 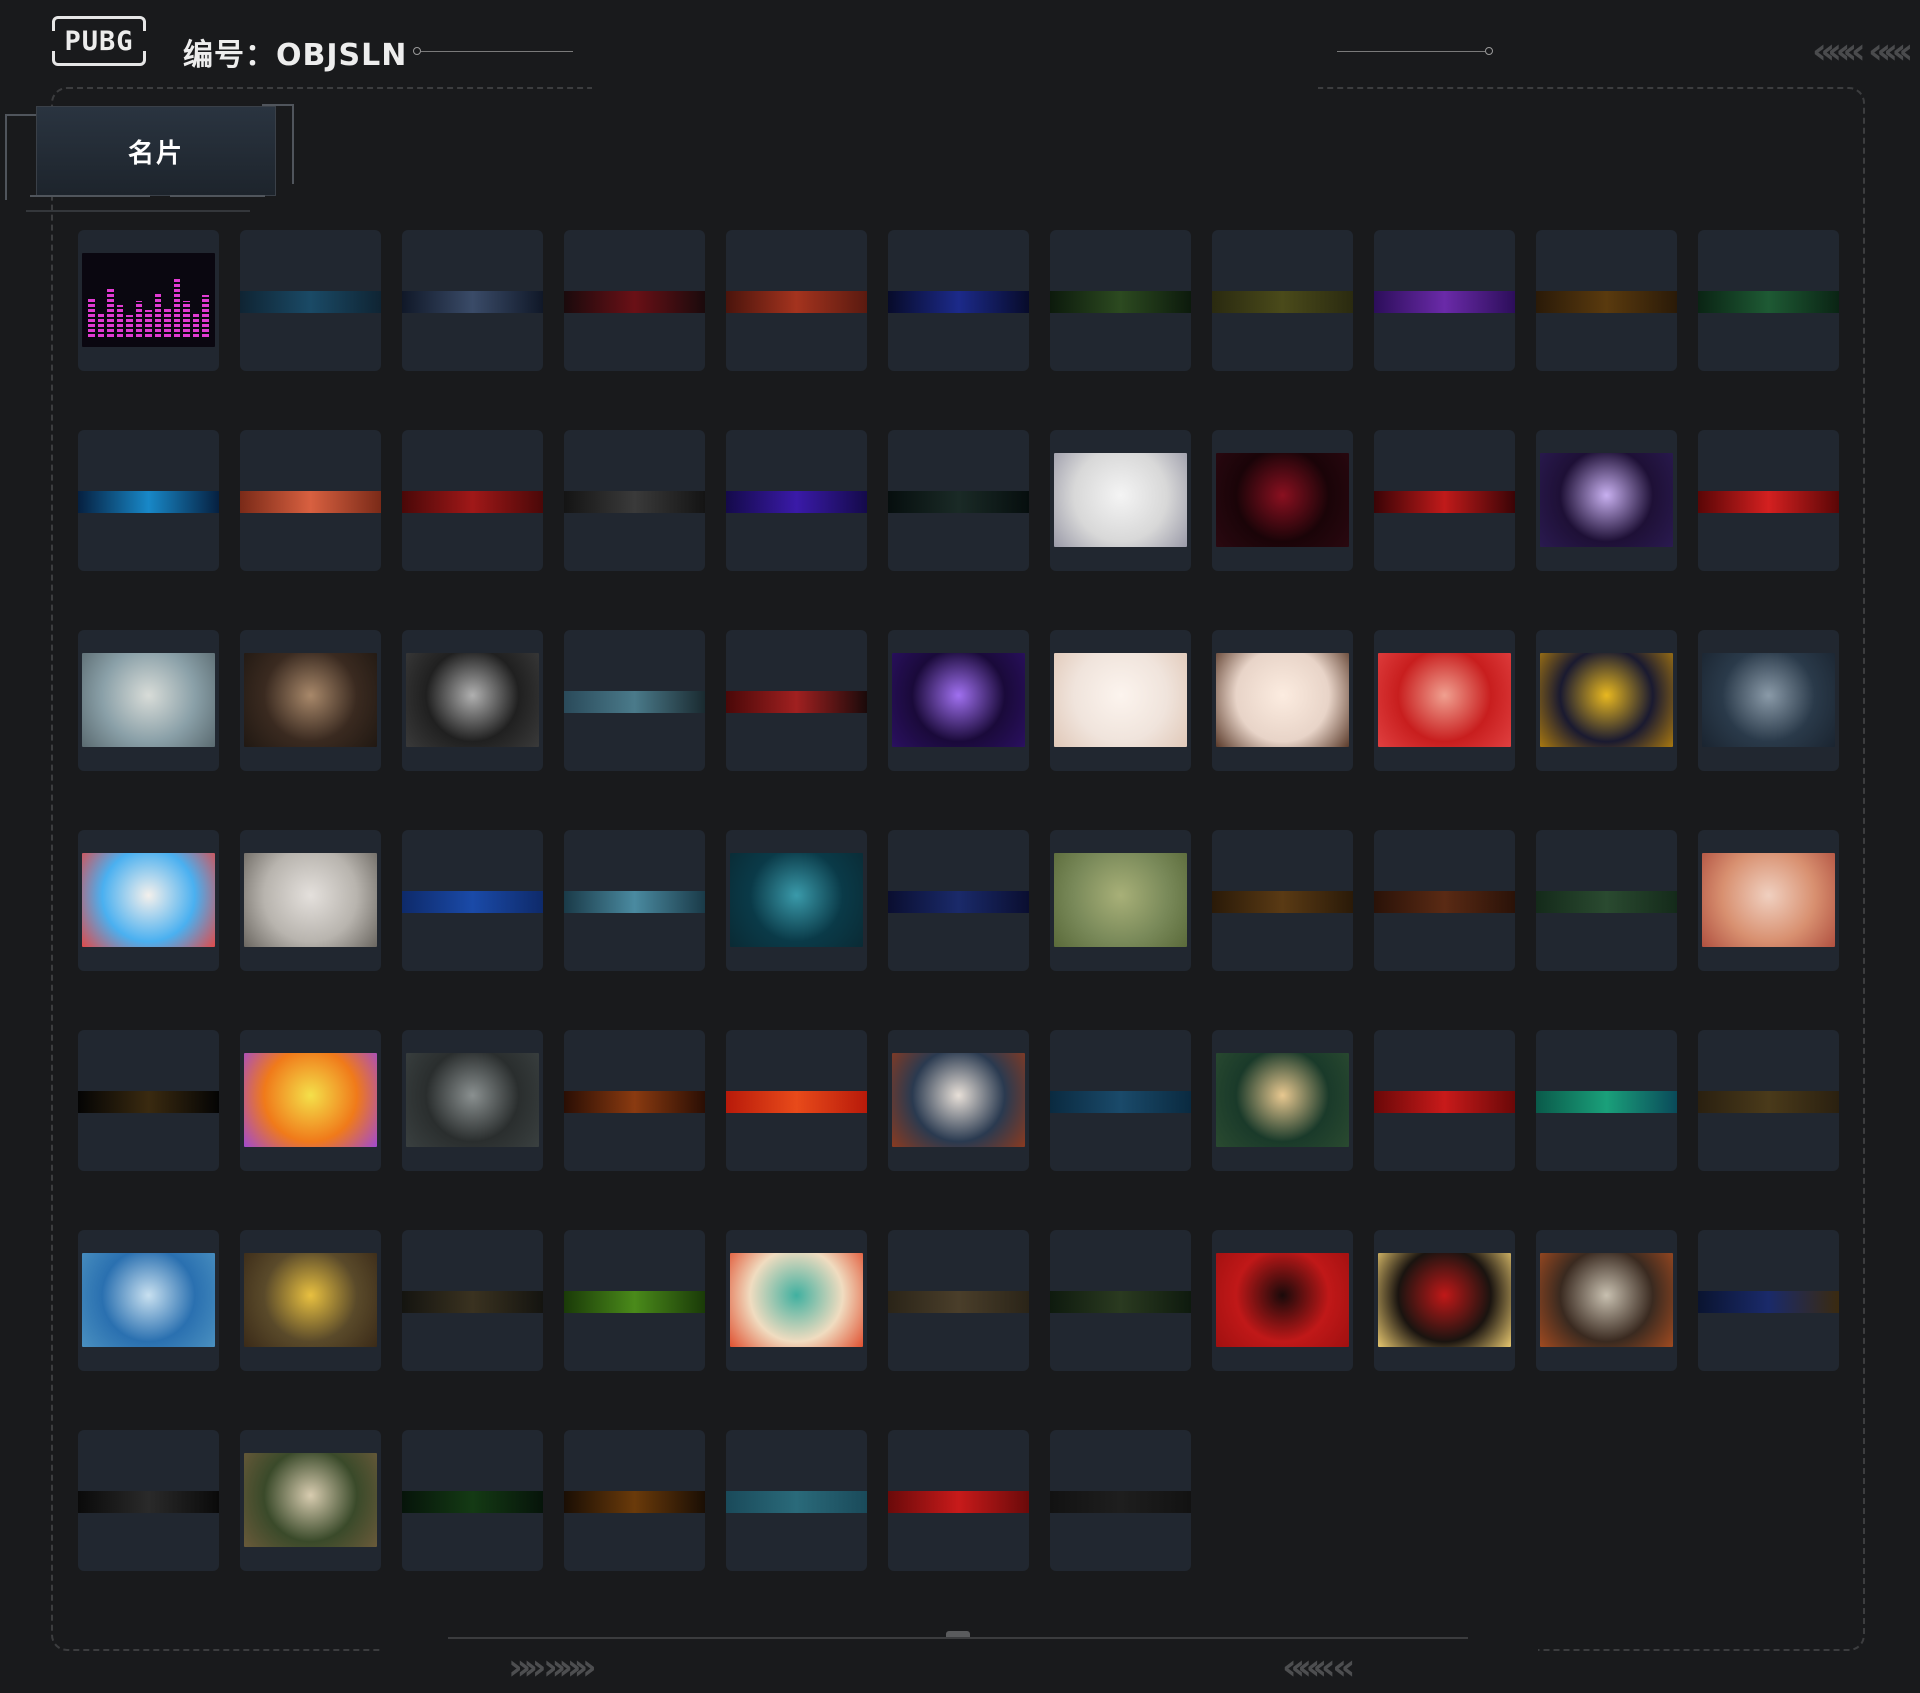 I want to click on scroll-handle, so click(x=958, y=1634).